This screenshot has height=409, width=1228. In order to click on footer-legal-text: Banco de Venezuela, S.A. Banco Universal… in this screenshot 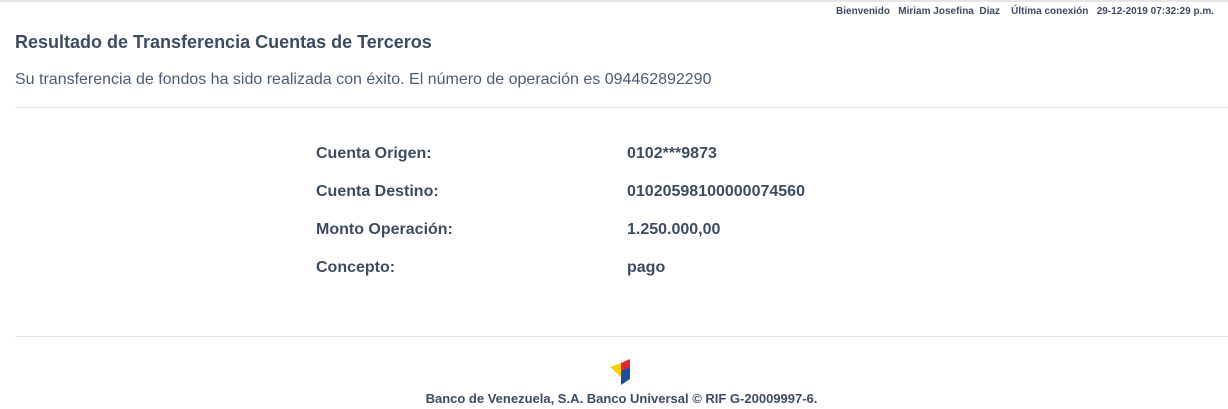, I will do `click(621, 398)`.